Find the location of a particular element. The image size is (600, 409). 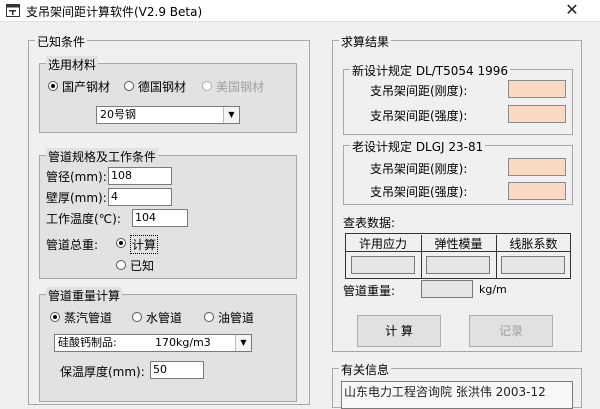

table-header-modulus: 弹性模量 is located at coordinates (458, 243).